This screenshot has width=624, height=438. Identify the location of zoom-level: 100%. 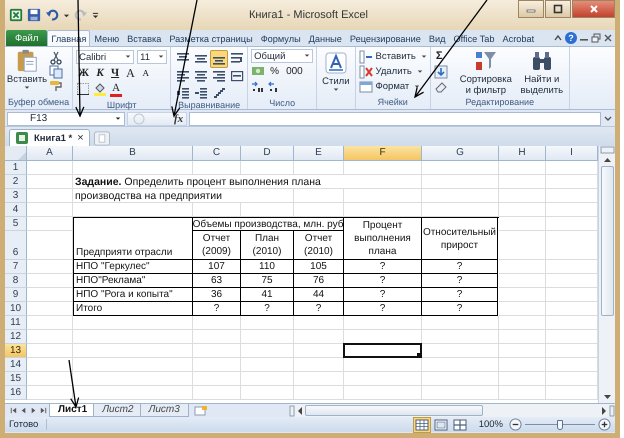
(490, 424).